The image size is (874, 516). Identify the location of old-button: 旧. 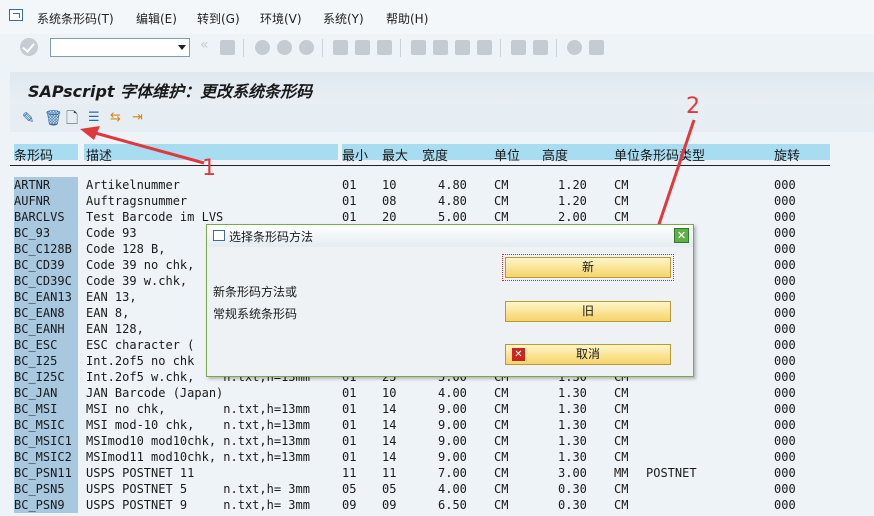
(588, 311).